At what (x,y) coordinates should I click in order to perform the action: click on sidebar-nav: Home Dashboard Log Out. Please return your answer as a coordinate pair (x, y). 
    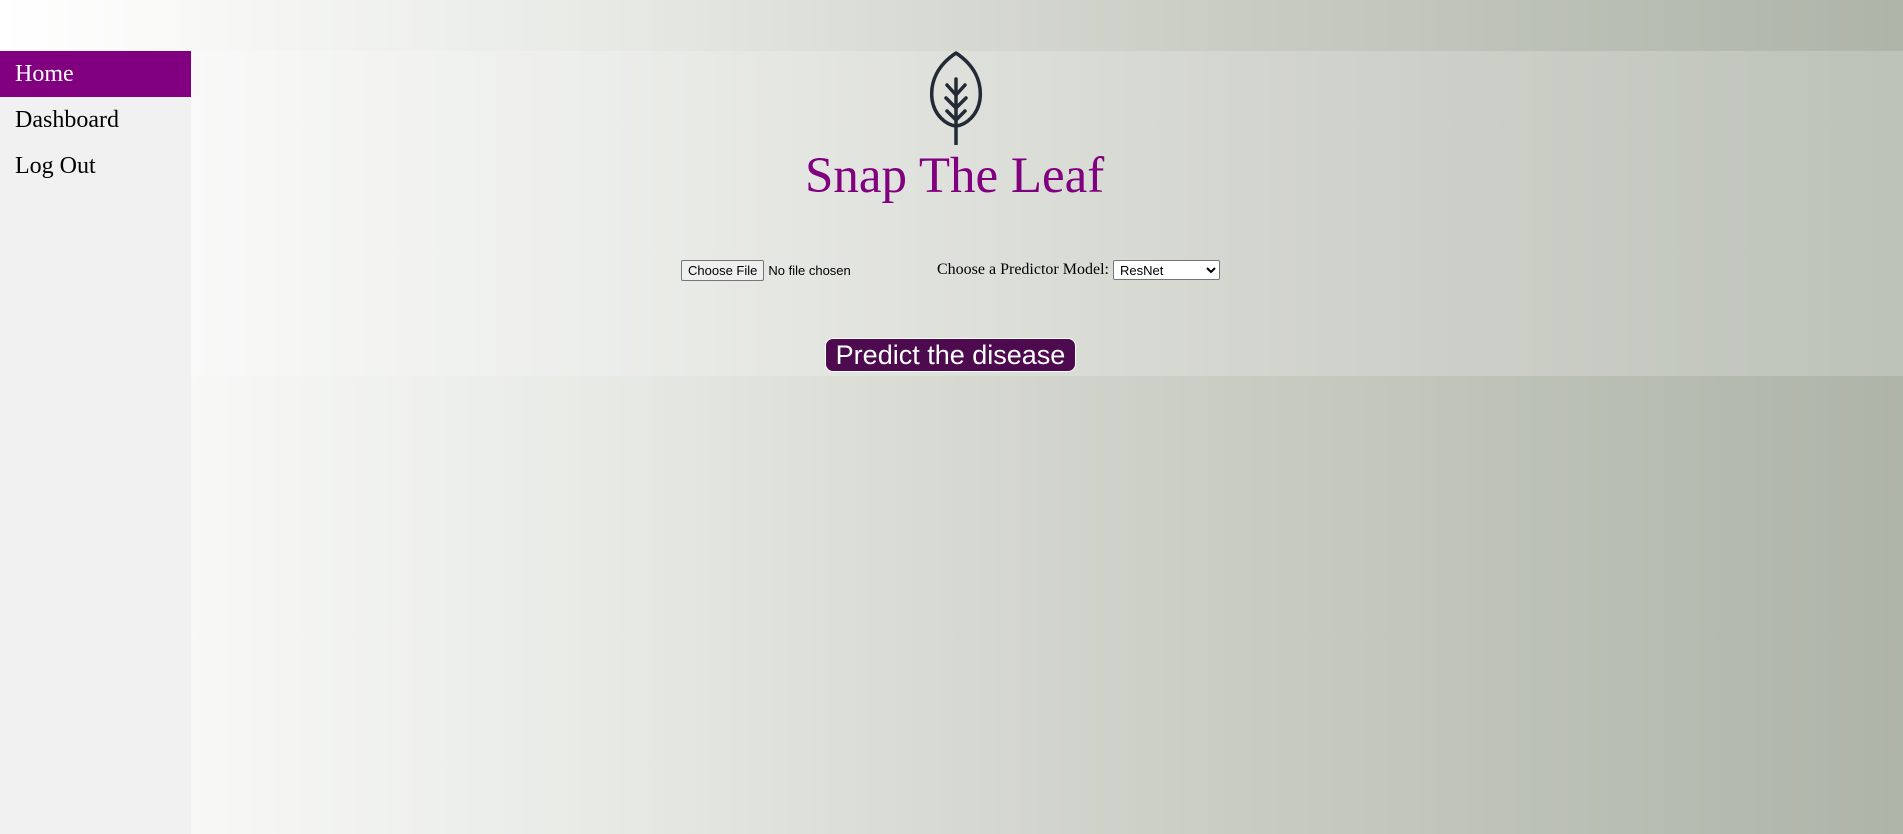
    Looking at the image, I should click on (95, 442).